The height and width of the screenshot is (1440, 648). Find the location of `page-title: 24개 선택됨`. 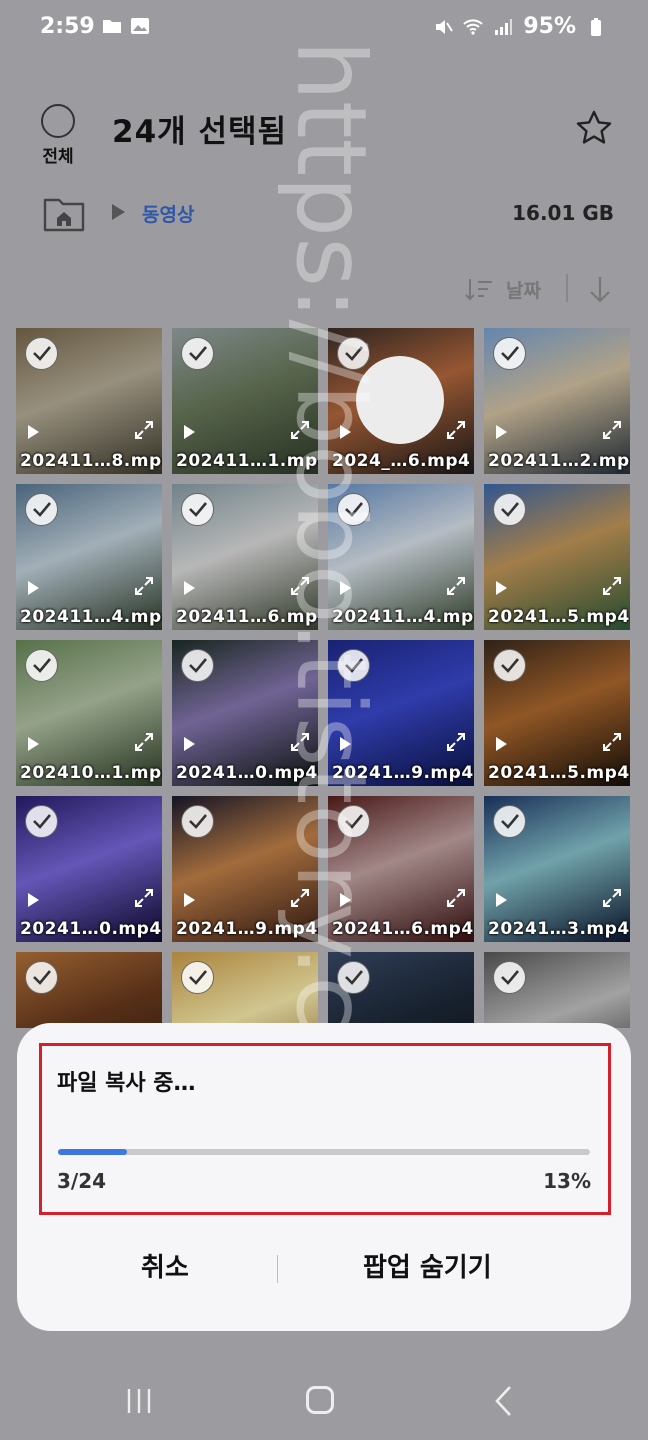

page-title: 24개 선택됨 is located at coordinates (200, 132).